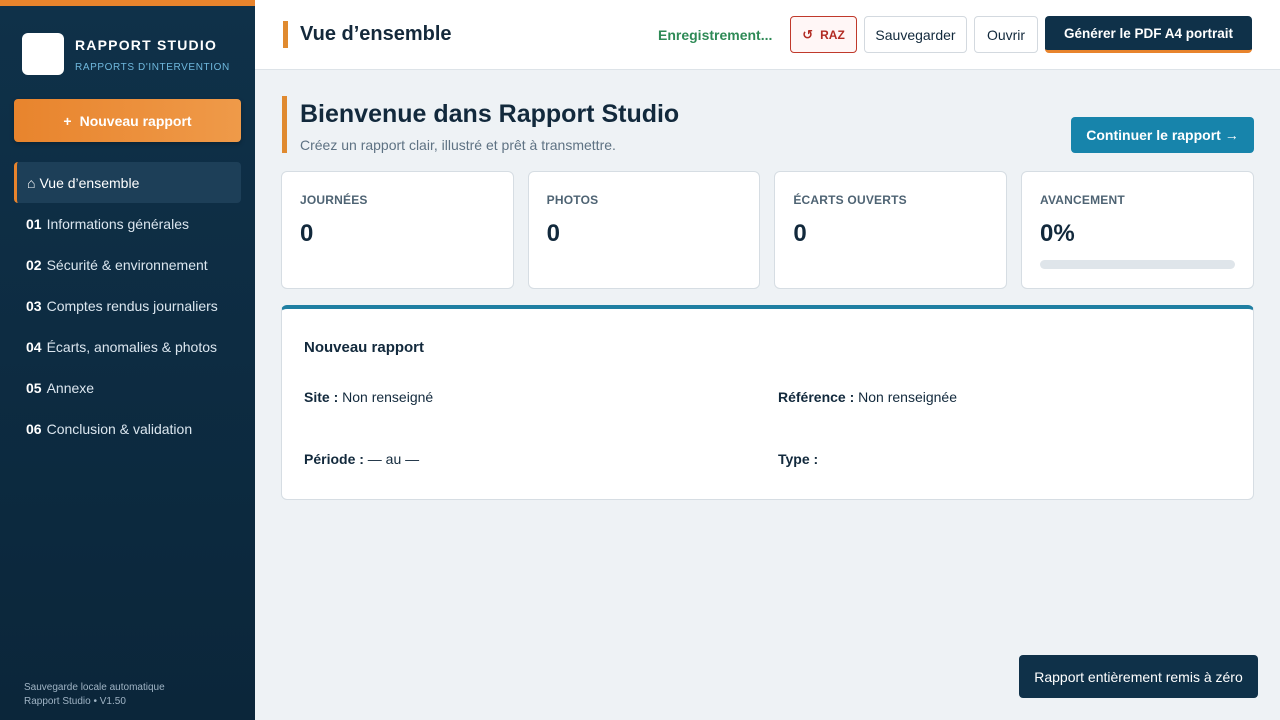 The height and width of the screenshot is (720, 1280). I want to click on plus-icon: +, so click(67, 120).